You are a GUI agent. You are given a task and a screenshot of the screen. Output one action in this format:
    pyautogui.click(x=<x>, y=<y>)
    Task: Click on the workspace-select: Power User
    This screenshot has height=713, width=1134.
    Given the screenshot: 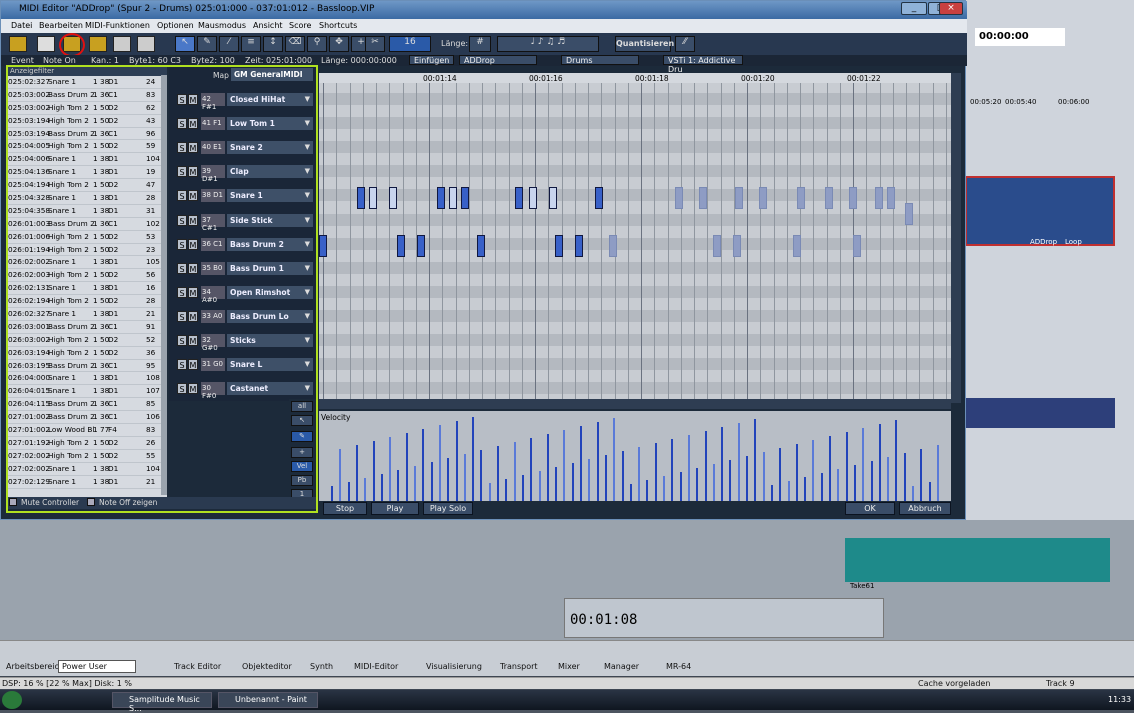 What is the action you would take?
    pyautogui.click(x=97, y=666)
    